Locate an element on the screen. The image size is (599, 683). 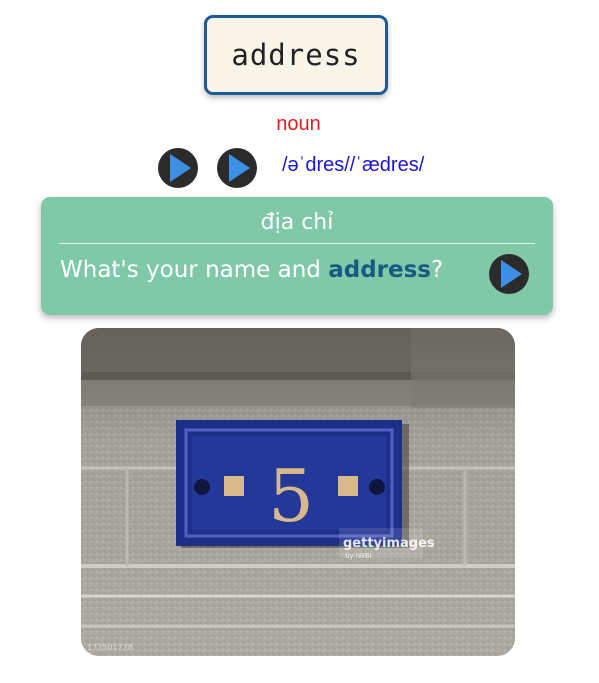
photo-id: 173501728 is located at coordinates (110, 647).